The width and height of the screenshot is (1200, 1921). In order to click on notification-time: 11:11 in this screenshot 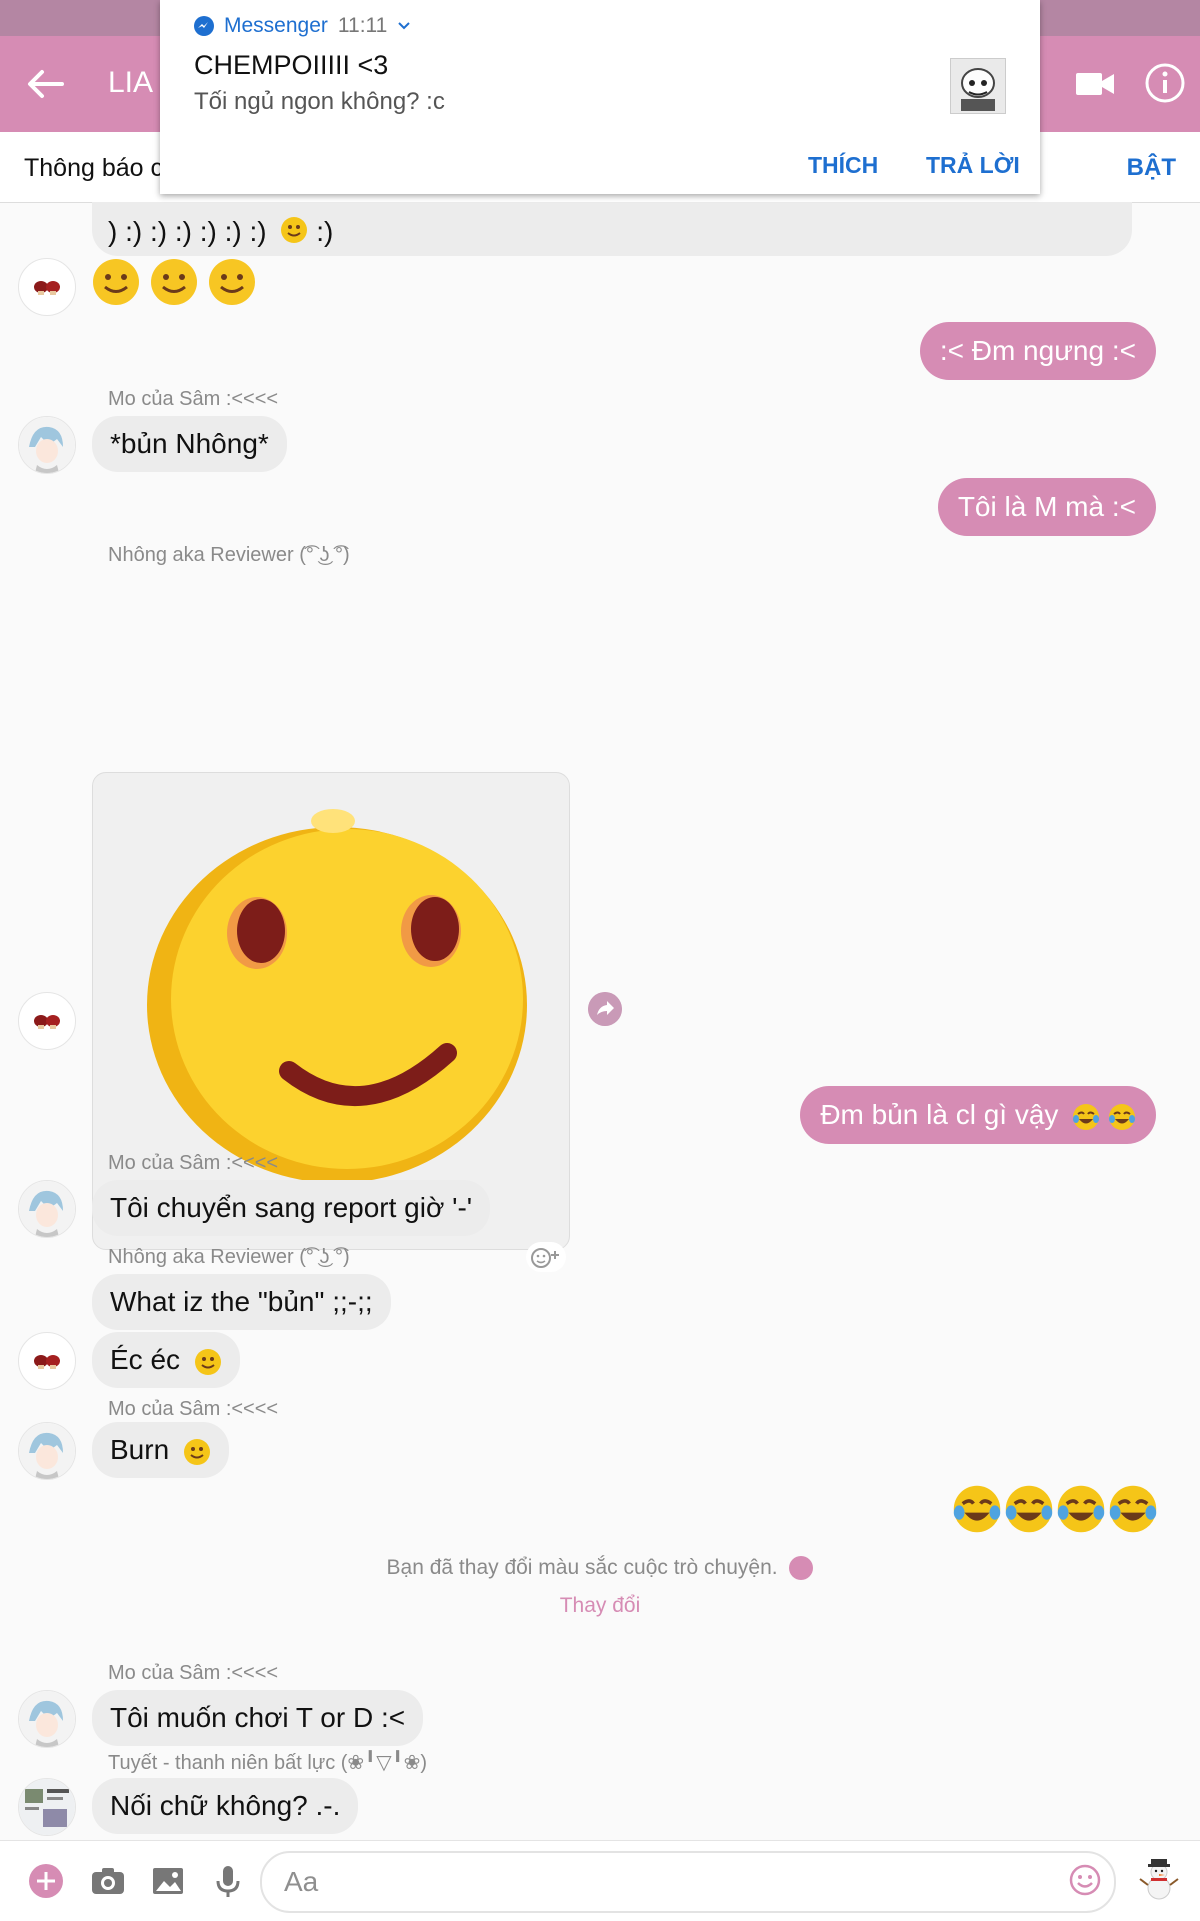, I will do `click(362, 25)`.